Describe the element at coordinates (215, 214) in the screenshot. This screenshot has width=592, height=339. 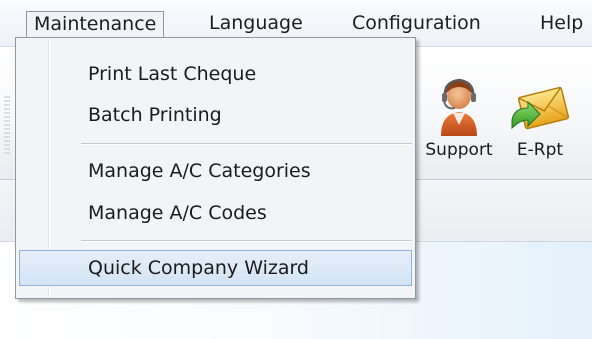
I see `menu-item-manage-ac-codes: Manage A/C Codes` at that location.